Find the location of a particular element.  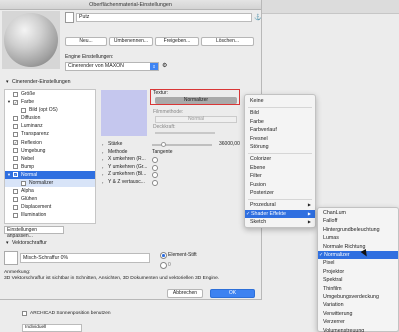

ok-button: OK is located at coordinates (232, 293).